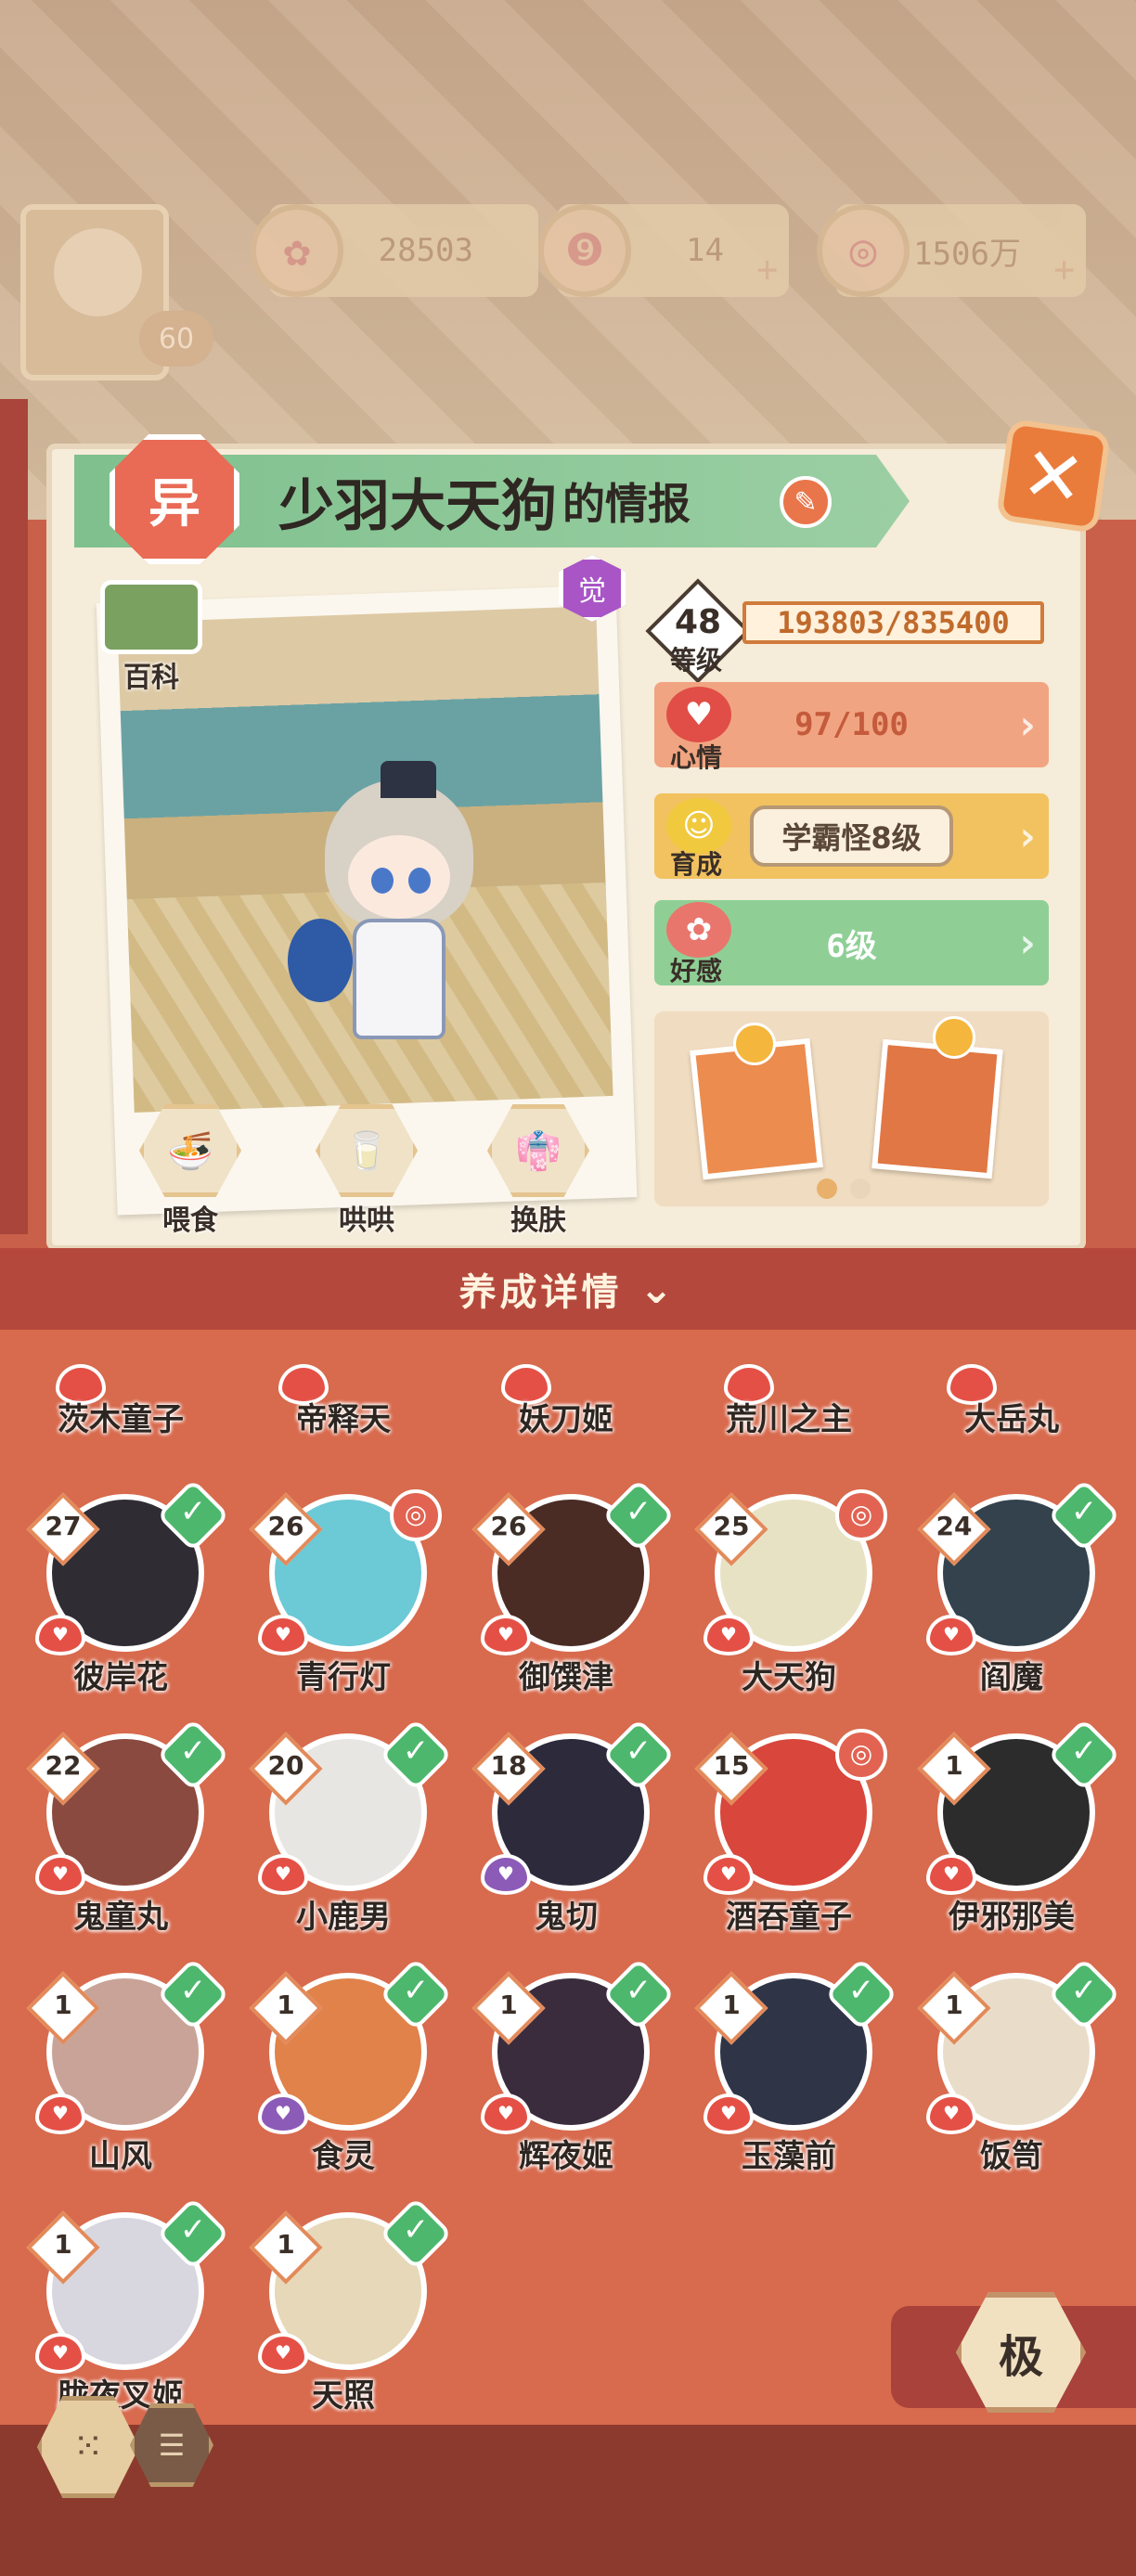 This screenshot has width=1136, height=2576. Describe the element at coordinates (1015, 1591) in the screenshot. I see `shikigami-card: 24 ♥ ✓ 阎魔` at that location.